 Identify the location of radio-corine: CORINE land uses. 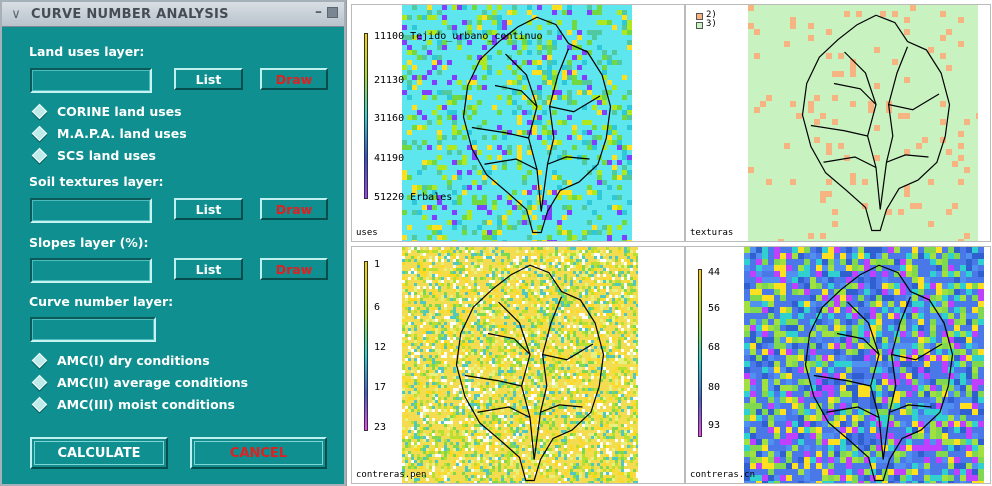
(106, 111).